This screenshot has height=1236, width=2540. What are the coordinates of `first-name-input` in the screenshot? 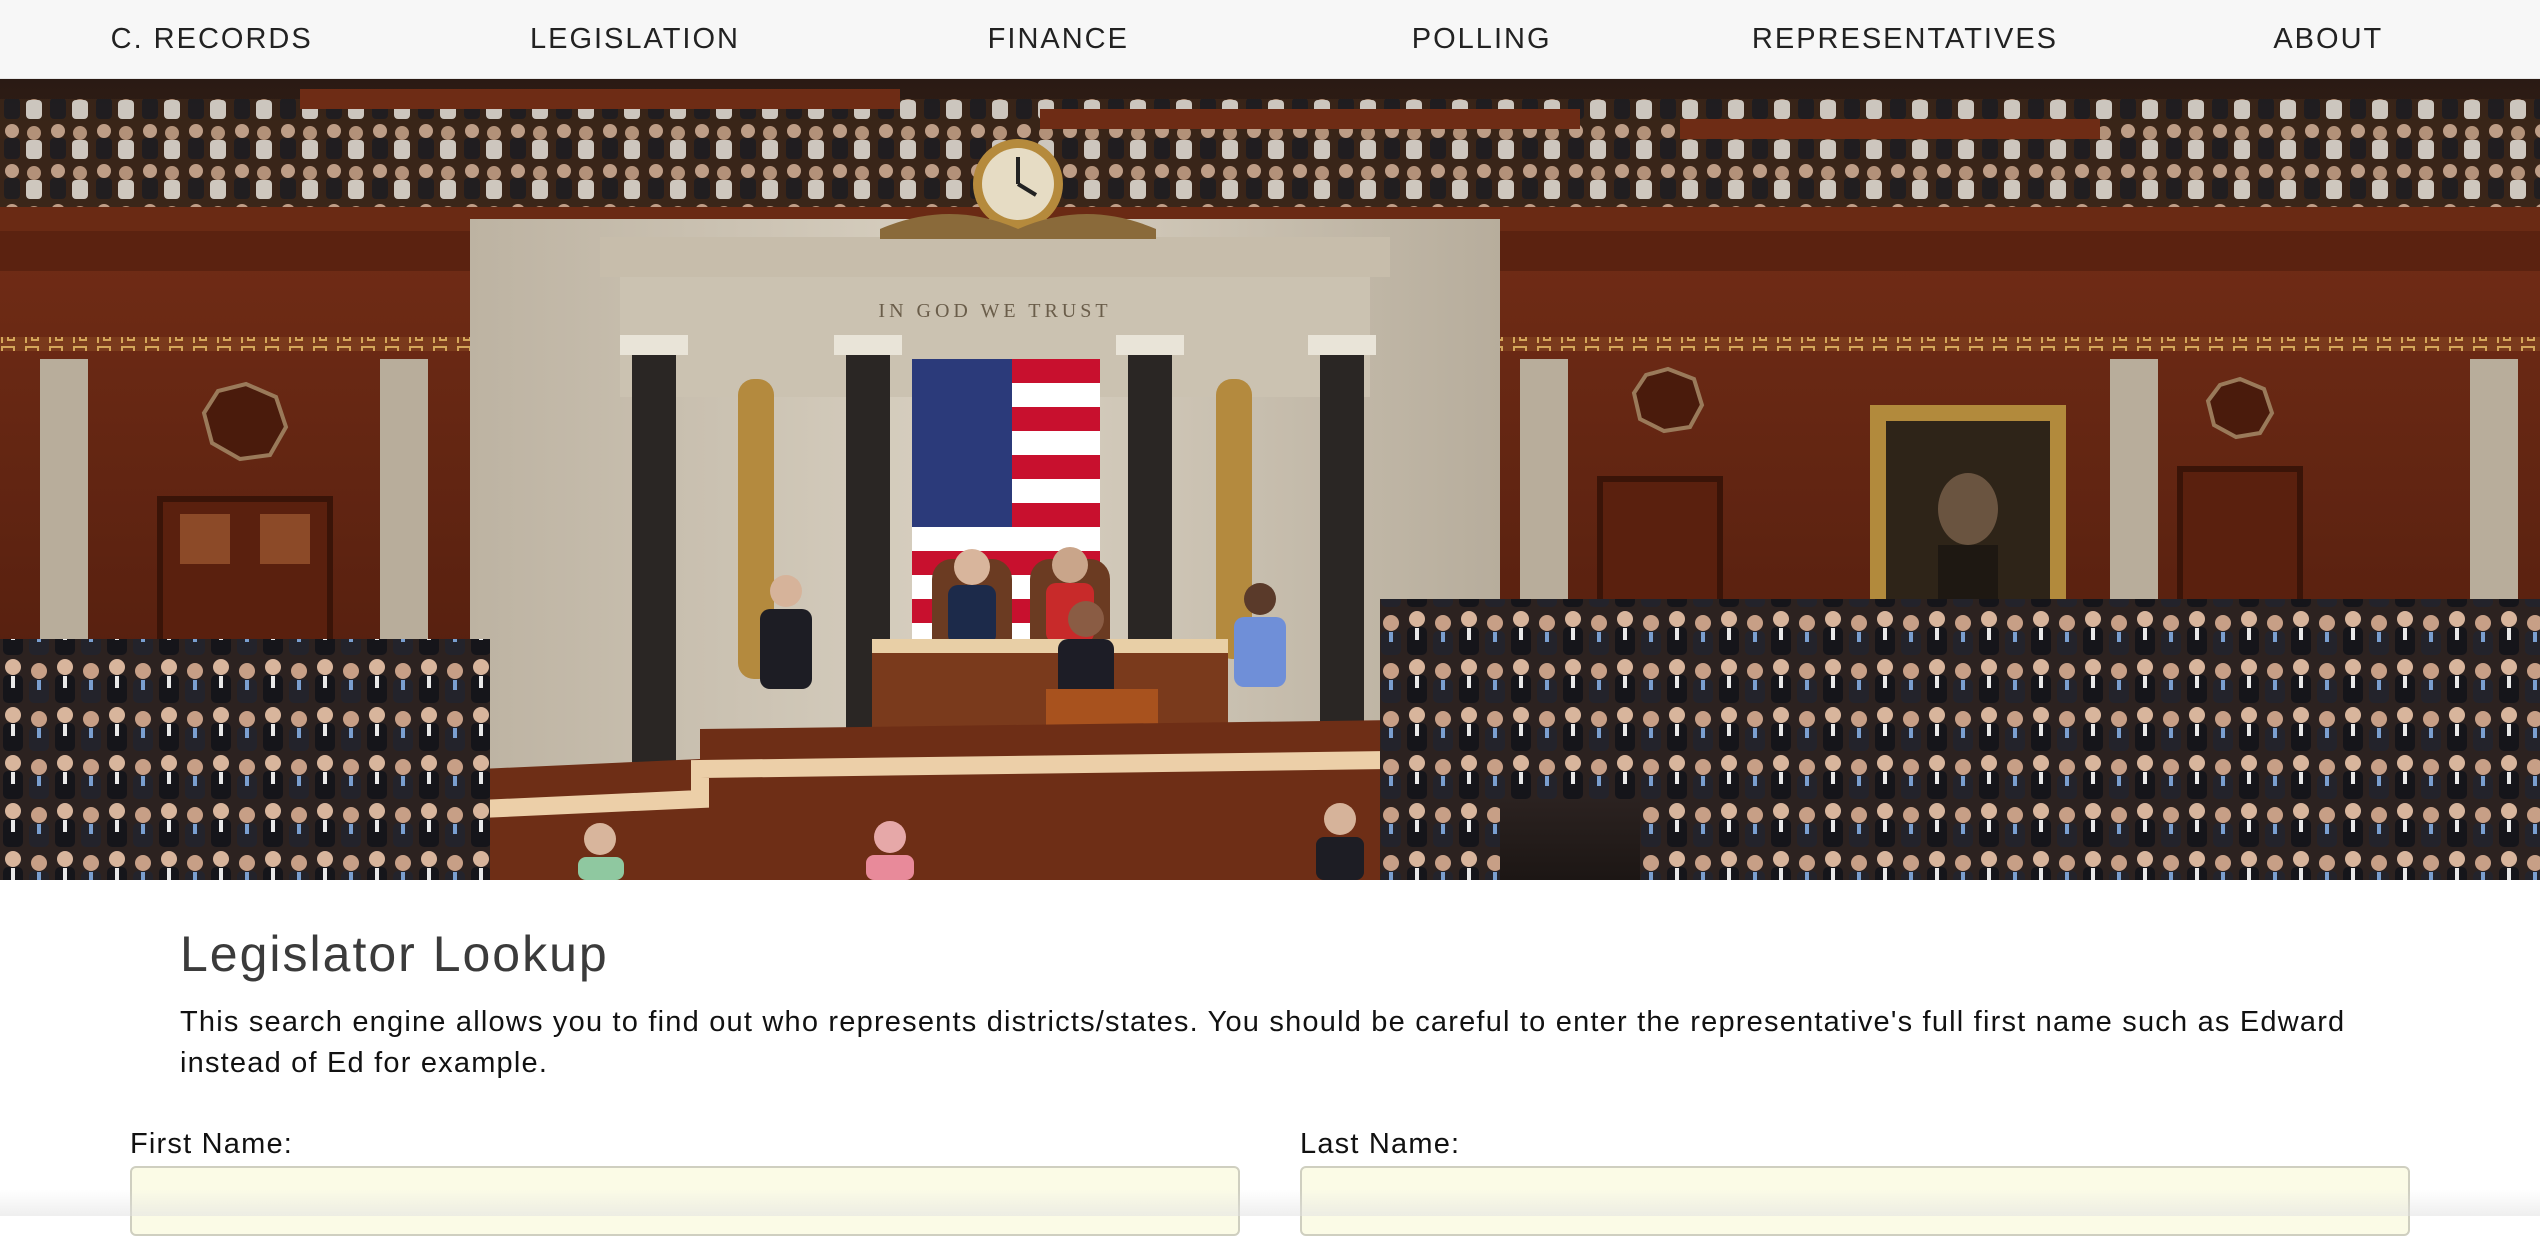 It's located at (685, 1201).